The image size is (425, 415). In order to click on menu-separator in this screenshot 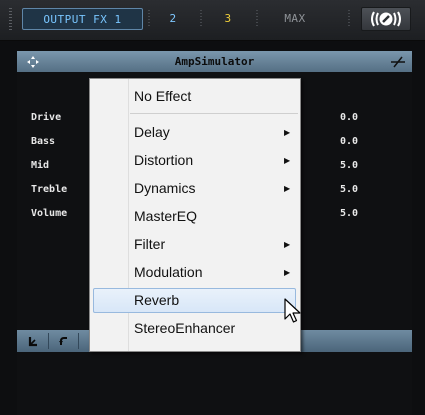, I will do `click(214, 113)`.